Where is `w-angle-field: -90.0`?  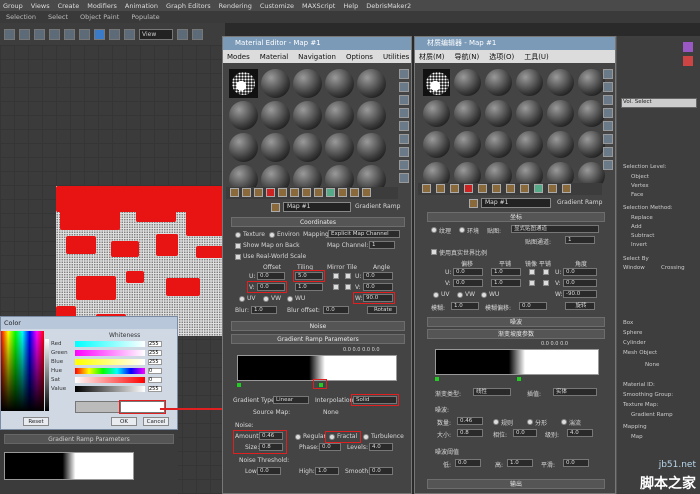 w-angle-field: -90.0 is located at coordinates (580, 294).